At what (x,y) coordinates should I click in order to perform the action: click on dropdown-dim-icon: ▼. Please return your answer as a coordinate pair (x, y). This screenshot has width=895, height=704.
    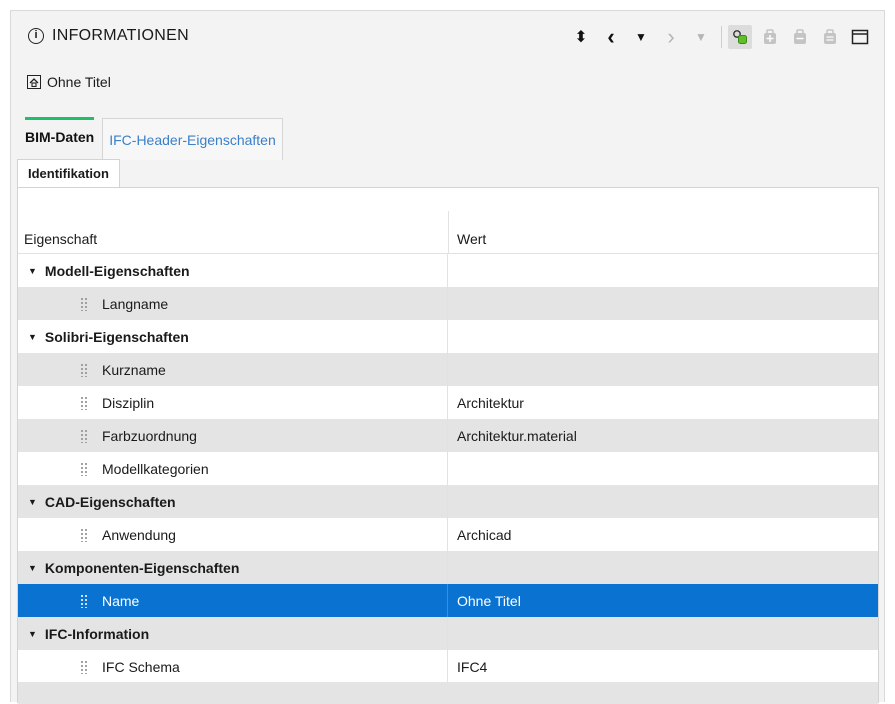
    Looking at the image, I should click on (701, 37).